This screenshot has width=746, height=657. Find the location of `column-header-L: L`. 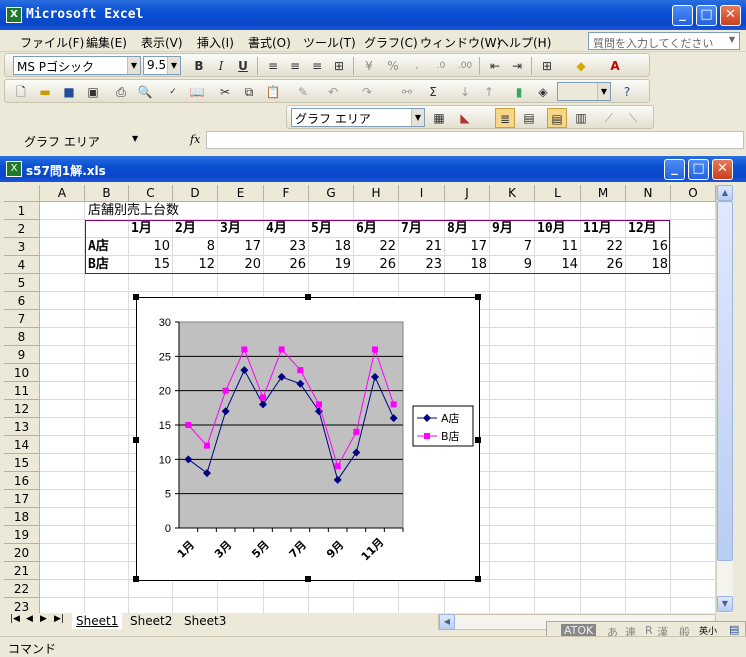

column-header-L: L is located at coordinates (558, 193).